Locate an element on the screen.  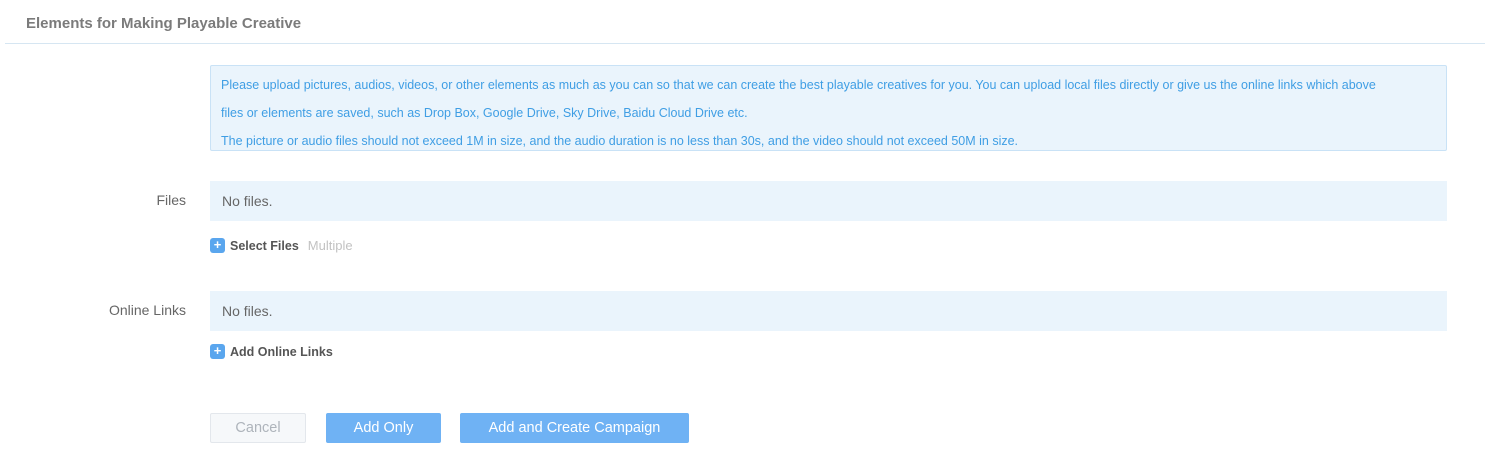
online-links-list: No files. is located at coordinates (828, 311).